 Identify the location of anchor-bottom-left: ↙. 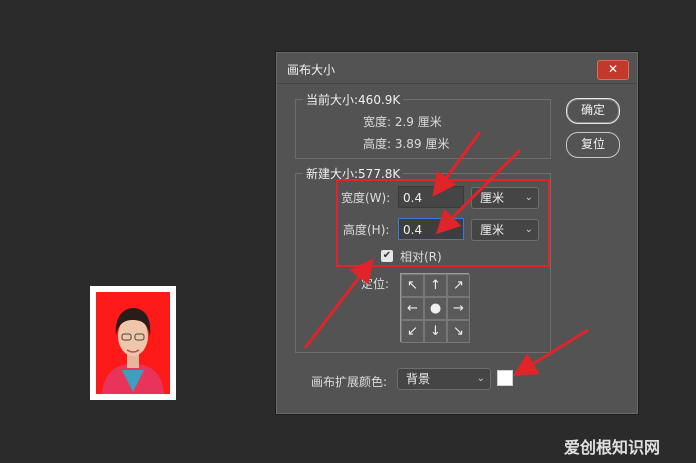
(412, 331).